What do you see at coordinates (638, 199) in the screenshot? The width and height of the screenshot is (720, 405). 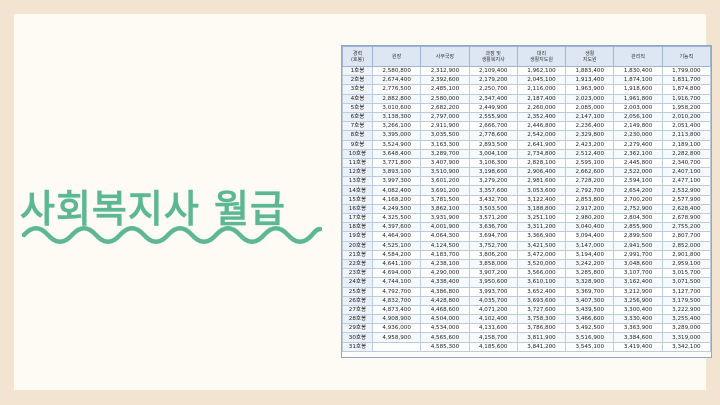 I see `salary-cell: 2,700,200` at bounding box center [638, 199].